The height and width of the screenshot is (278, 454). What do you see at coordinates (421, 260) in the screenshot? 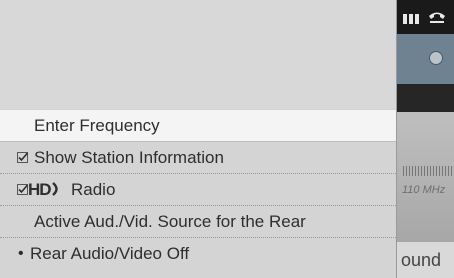
I see `sound-button: ound` at bounding box center [421, 260].